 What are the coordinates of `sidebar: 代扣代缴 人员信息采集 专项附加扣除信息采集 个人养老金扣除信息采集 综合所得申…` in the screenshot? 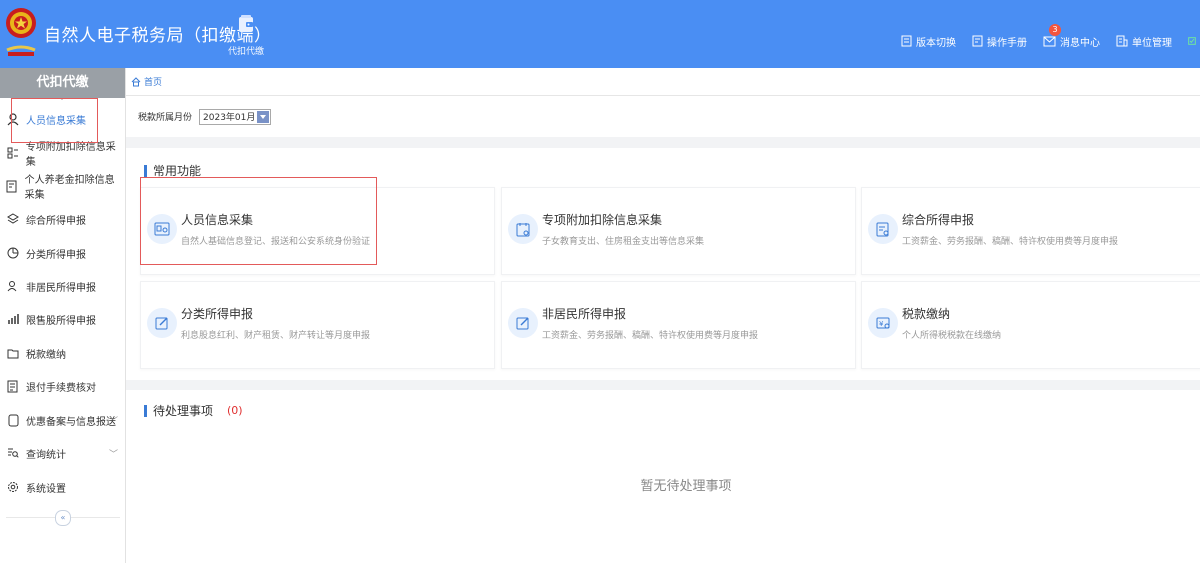 It's located at (63, 315).